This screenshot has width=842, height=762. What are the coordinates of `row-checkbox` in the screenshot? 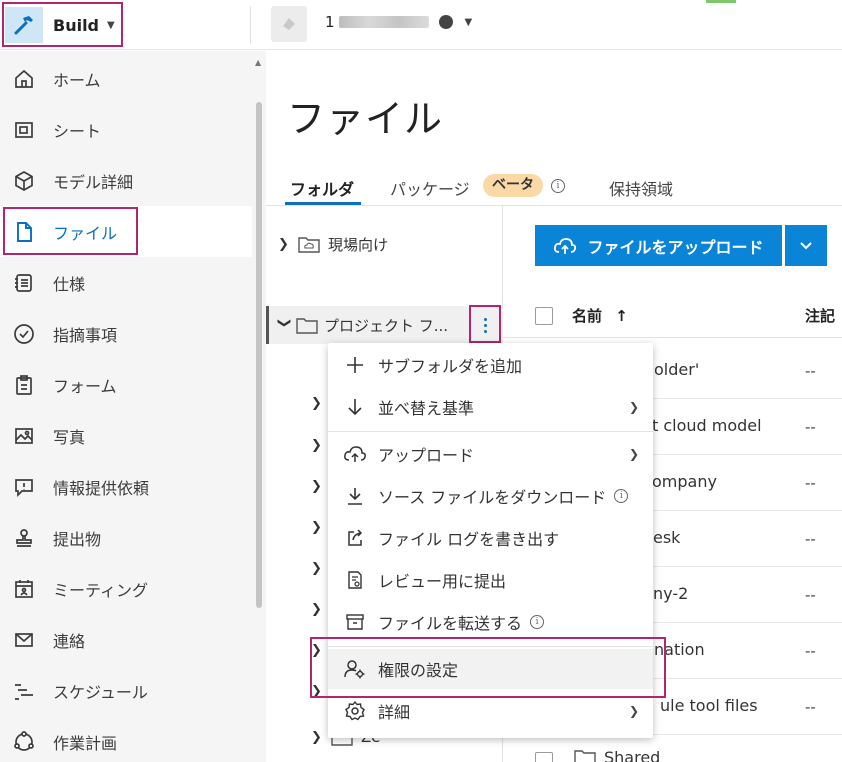 It's located at (544, 757).